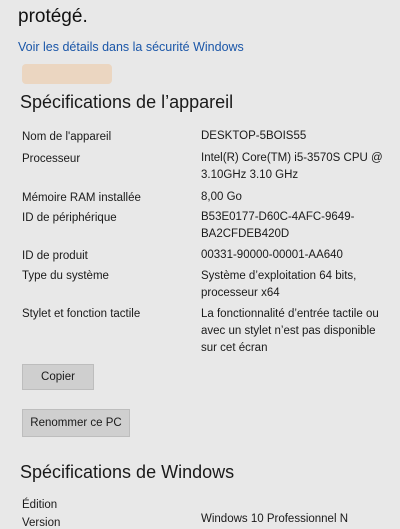 Image resolution: width=400 pixels, height=529 pixels. I want to click on device-name-label: Nom de l'appareil, so click(67, 137).